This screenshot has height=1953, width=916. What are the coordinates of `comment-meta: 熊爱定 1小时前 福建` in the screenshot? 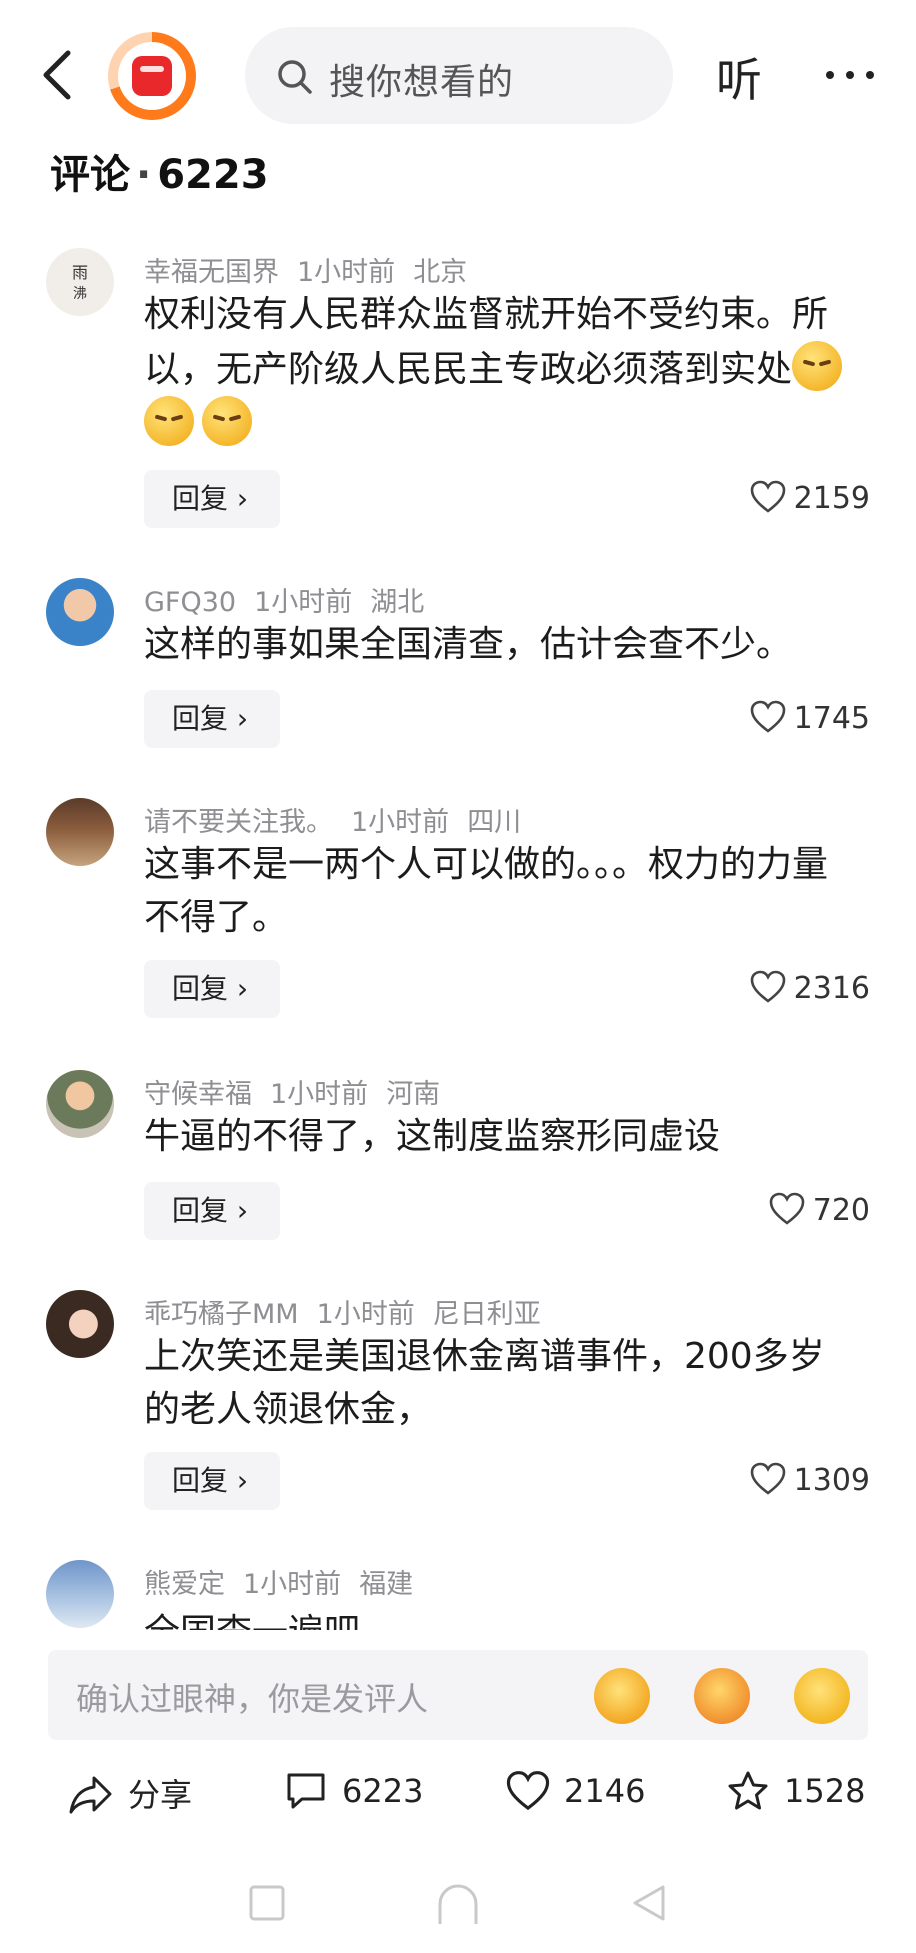 It's located at (287, 1581).